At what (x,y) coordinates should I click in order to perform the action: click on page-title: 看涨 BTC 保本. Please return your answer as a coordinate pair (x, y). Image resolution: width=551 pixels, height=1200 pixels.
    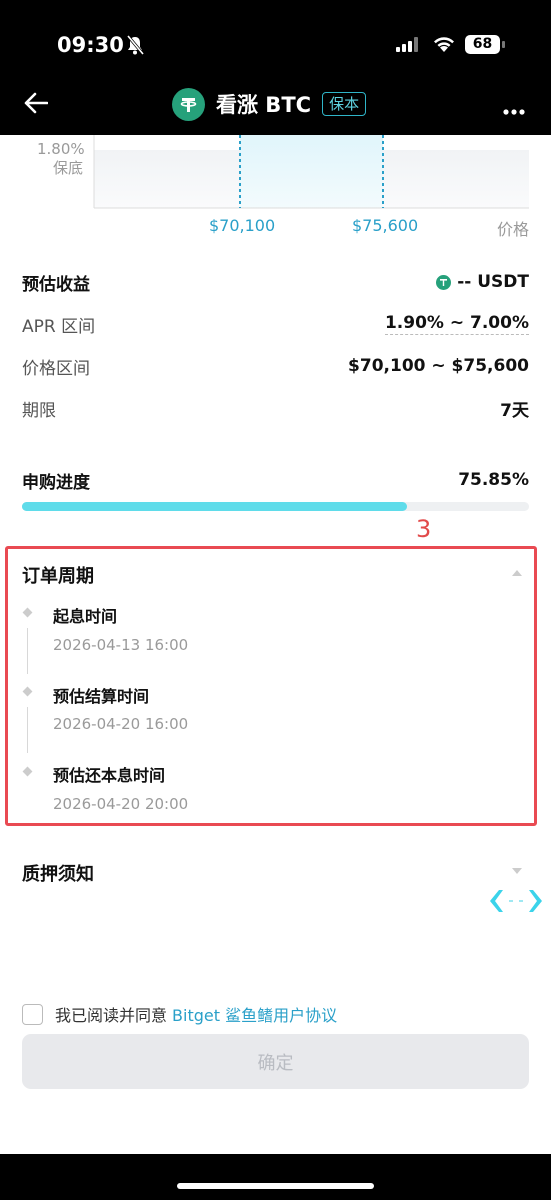
    Looking at the image, I should click on (269, 104).